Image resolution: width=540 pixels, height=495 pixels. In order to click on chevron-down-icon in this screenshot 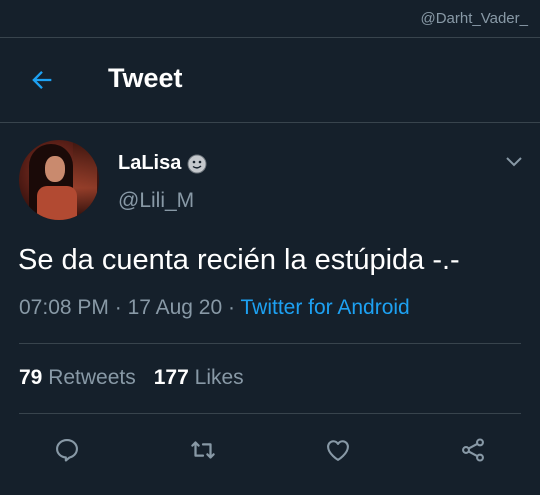, I will do `click(514, 162)`.